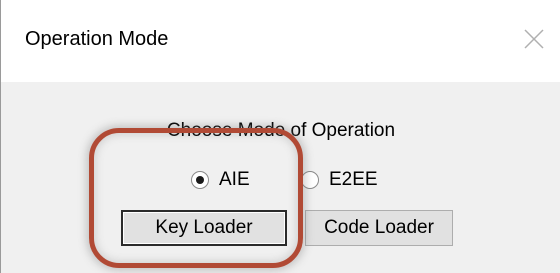  Describe the element at coordinates (281, 130) in the screenshot. I see `mode-prompt-label: Choose Mode of Operation` at that location.